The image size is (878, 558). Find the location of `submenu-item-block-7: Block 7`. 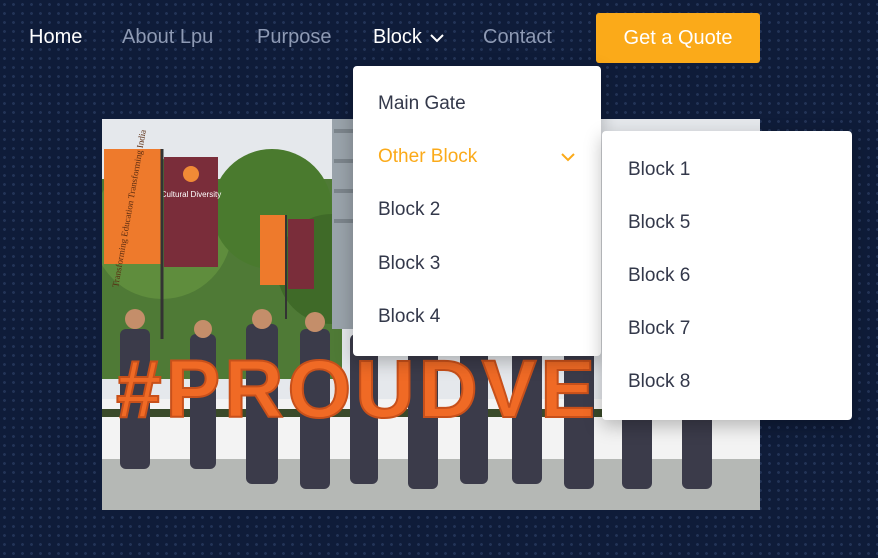

submenu-item-block-7: Block 7 is located at coordinates (659, 329).